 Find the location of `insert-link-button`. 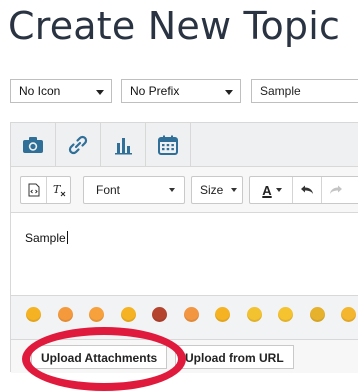

insert-link-button is located at coordinates (78, 145).